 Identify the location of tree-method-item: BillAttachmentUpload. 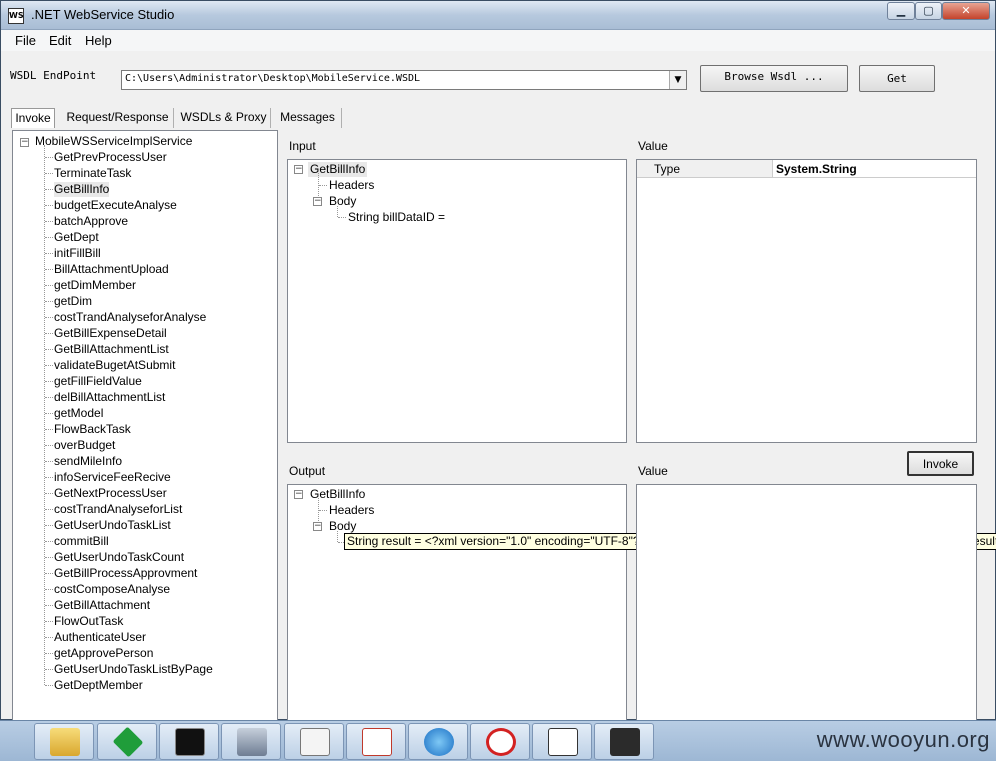
(111, 269).